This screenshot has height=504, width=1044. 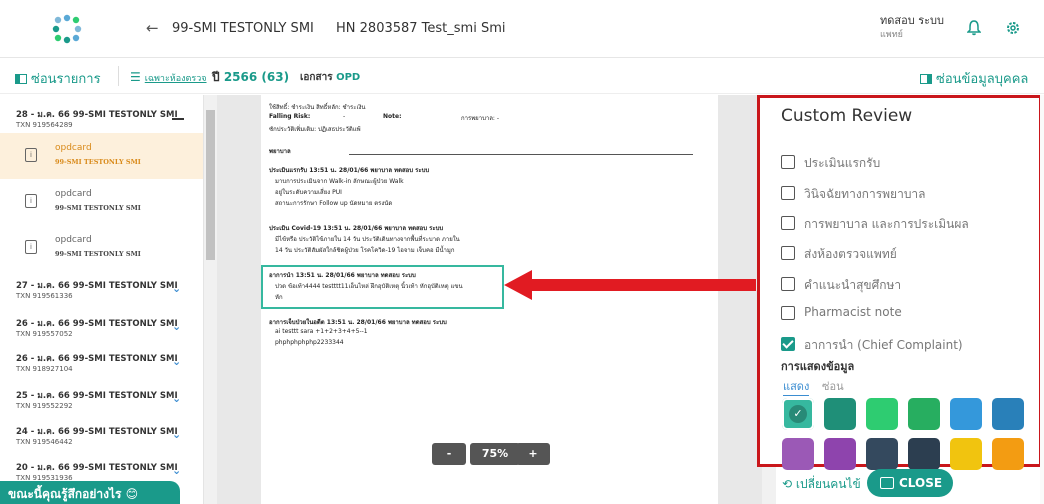 I want to click on zoom-in-button: +, so click(x=533, y=454).